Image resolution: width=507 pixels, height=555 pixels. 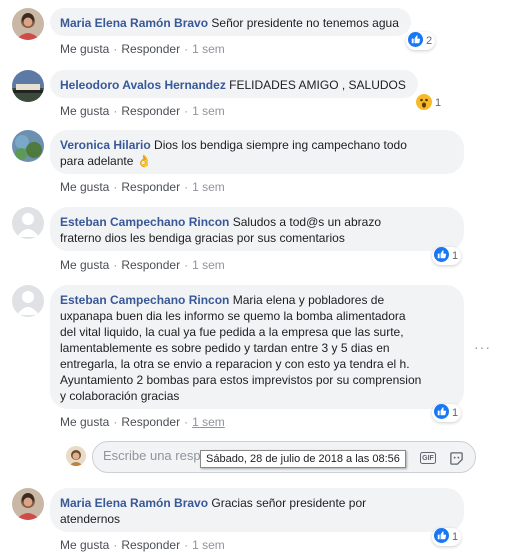 I want to click on reply-input, so click(x=153, y=455).